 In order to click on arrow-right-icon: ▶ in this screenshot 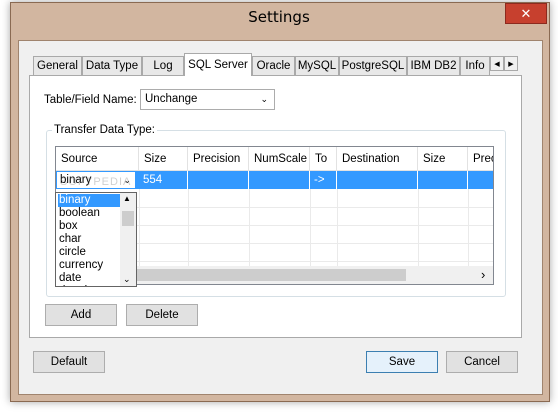, I will do `click(511, 64)`.